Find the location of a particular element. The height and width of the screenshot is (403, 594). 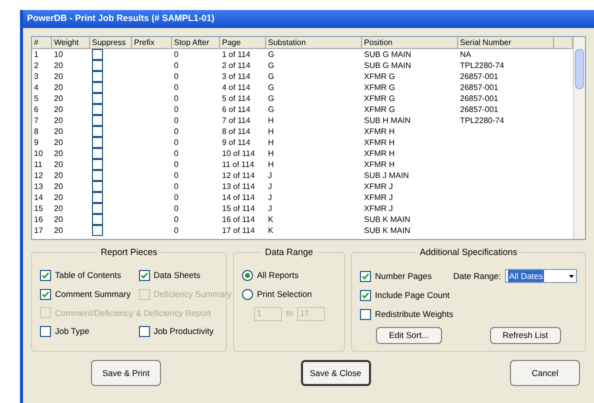

column-header: Weight is located at coordinates (71, 42).